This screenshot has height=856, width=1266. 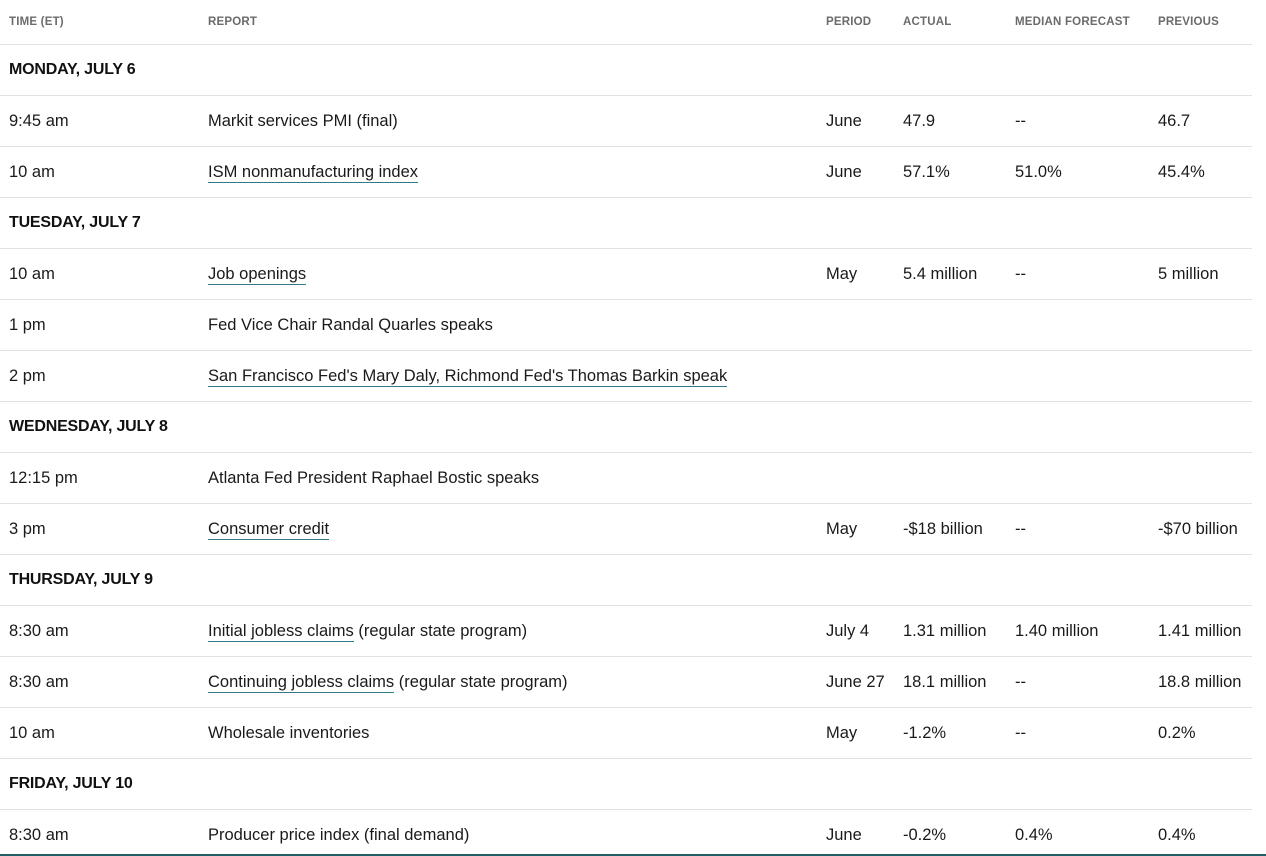 What do you see at coordinates (1200, 172) in the screenshot?
I see `previous-cell: 45.4%` at bounding box center [1200, 172].